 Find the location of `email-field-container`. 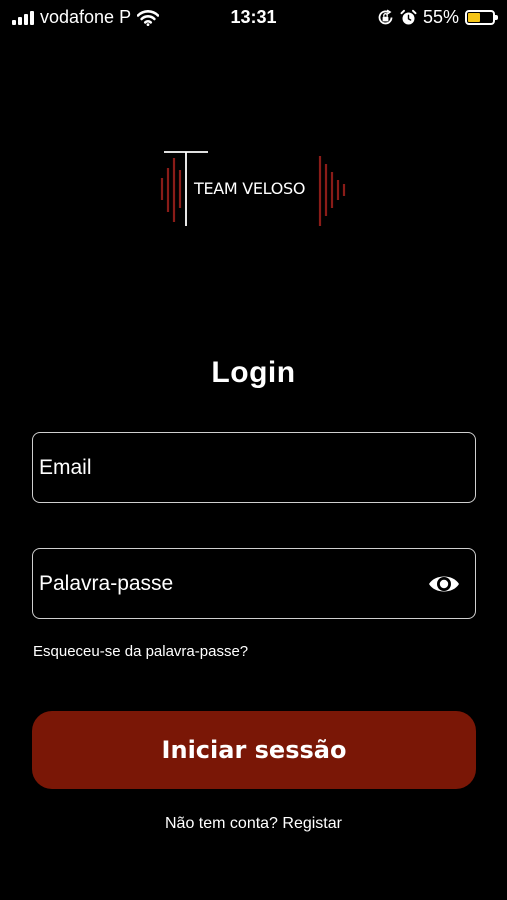

email-field-container is located at coordinates (254, 467).